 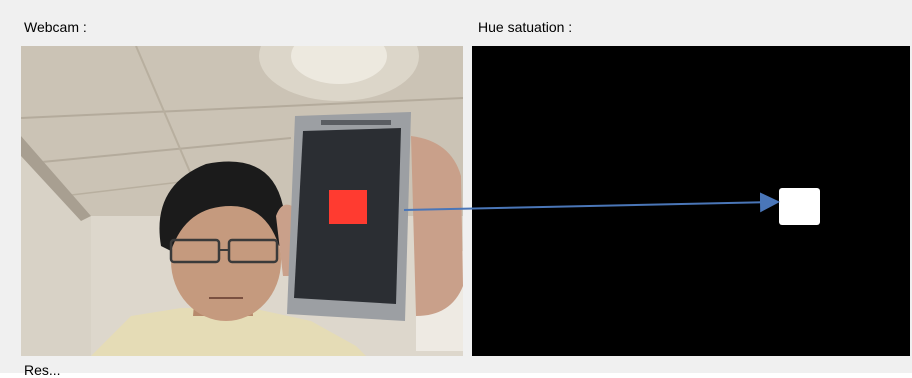 I want to click on detected-white-region, so click(x=799, y=206).